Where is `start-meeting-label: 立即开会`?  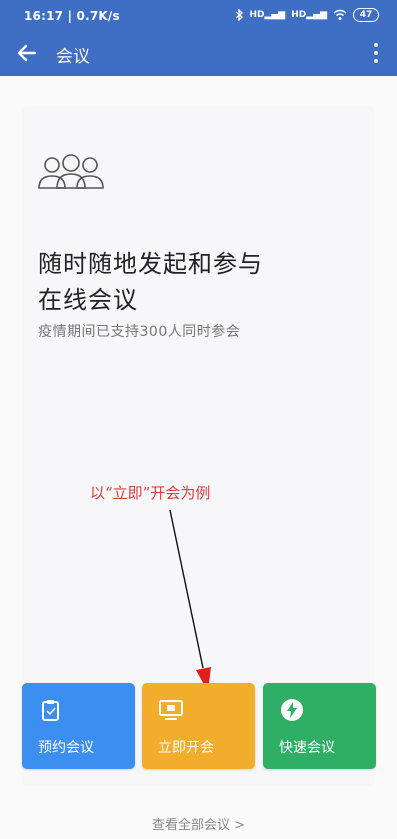
start-meeting-label: 立即开会 is located at coordinates (186, 748).